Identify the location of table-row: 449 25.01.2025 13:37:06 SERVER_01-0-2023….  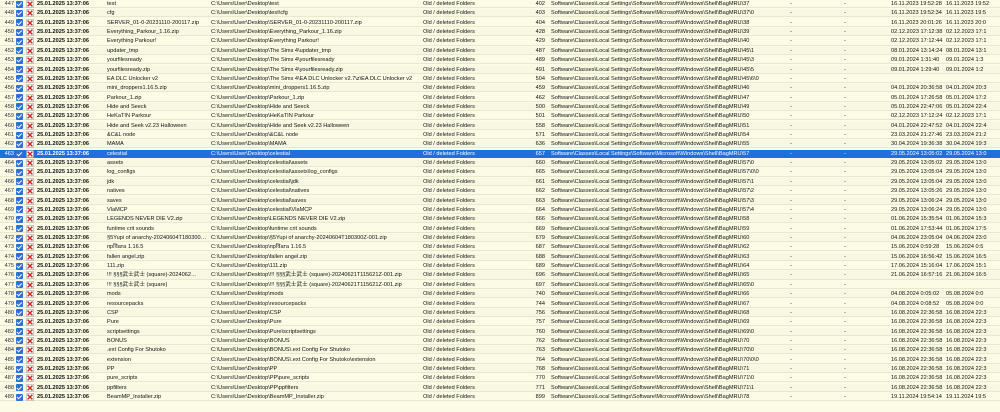
(500, 22).